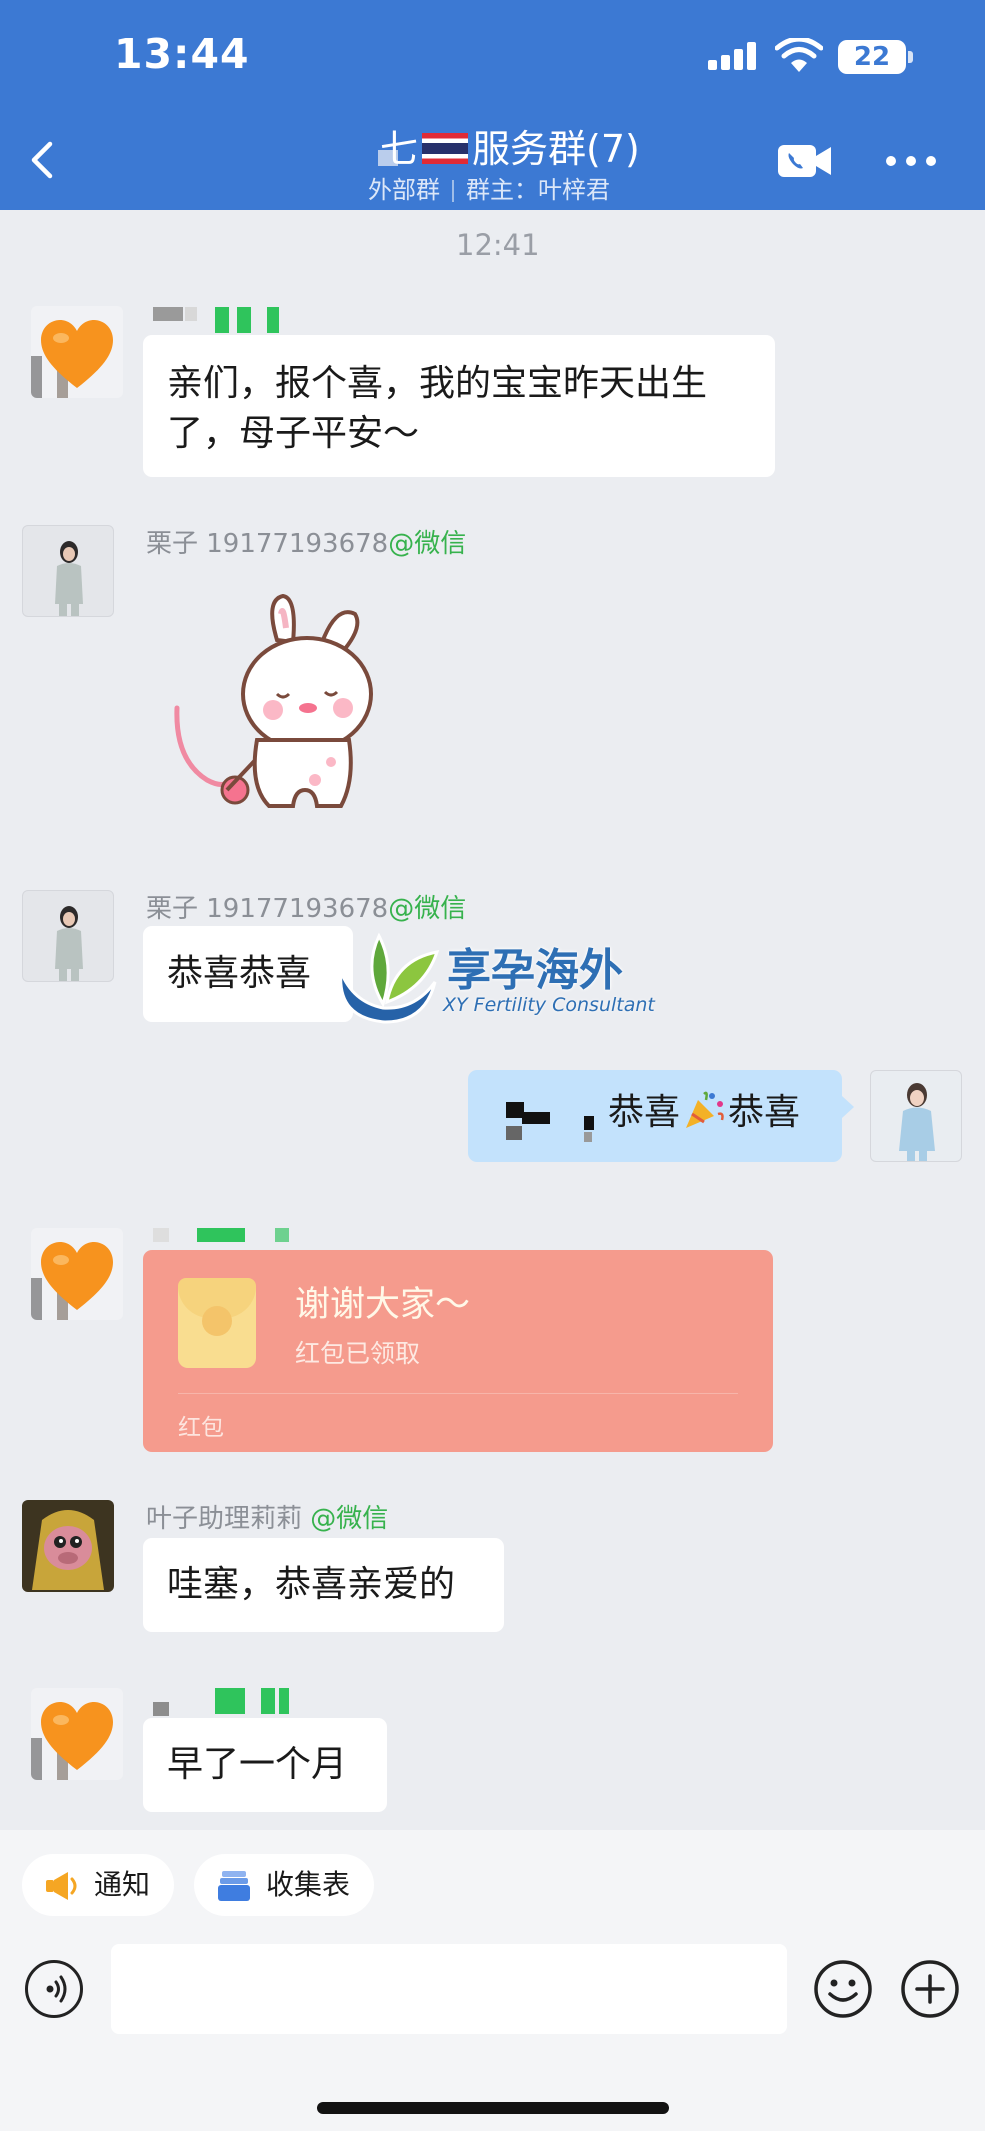  I want to click on group-type-label: 外部群, so click(404, 190).